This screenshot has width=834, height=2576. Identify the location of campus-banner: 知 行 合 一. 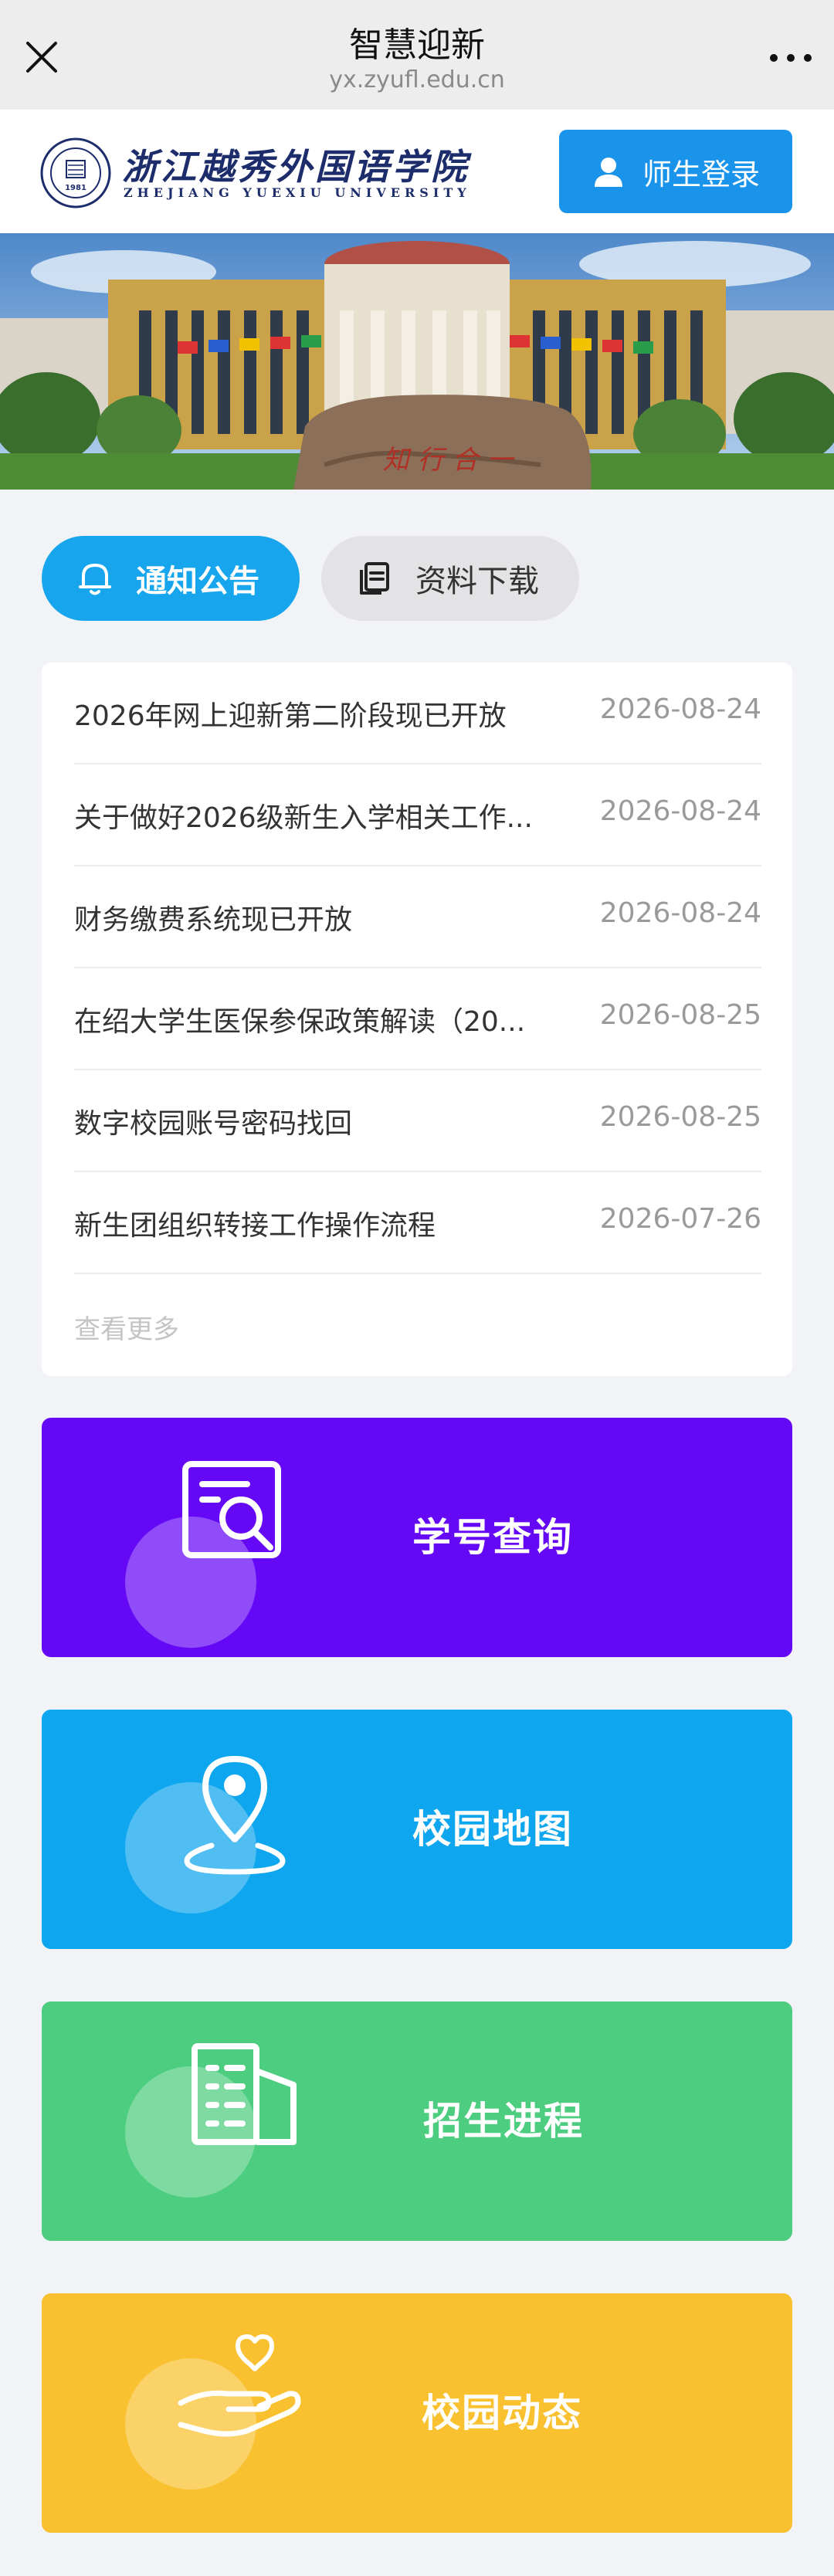
(417, 361).